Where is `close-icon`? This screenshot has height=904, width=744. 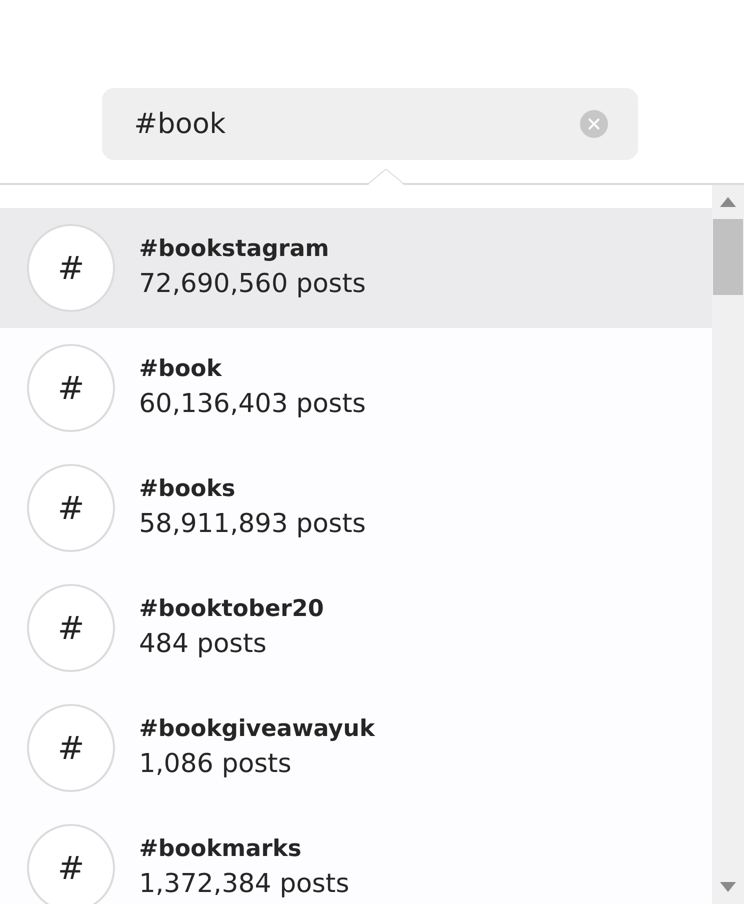 close-icon is located at coordinates (594, 124).